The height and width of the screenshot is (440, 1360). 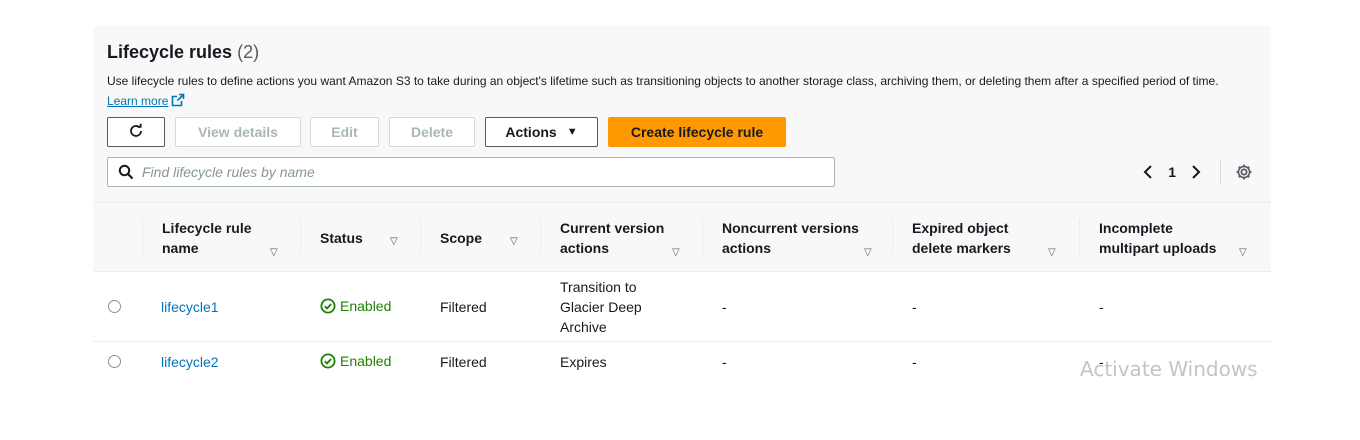 What do you see at coordinates (461, 238) in the screenshot?
I see `column-label: Scope` at bounding box center [461, 238].